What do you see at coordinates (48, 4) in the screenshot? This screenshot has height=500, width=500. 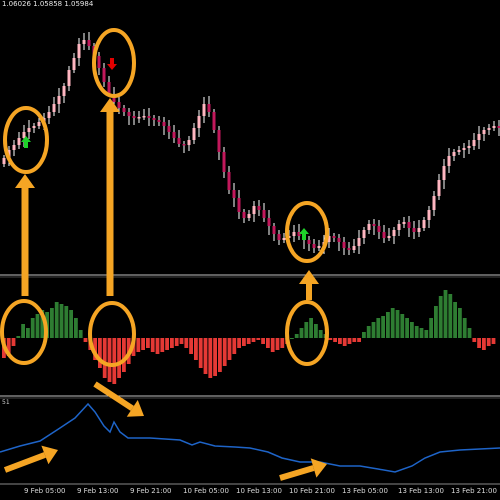 I see `ohlc-readout: 1.06026 1.05858 1.05984` at bounding box center [48, 4].